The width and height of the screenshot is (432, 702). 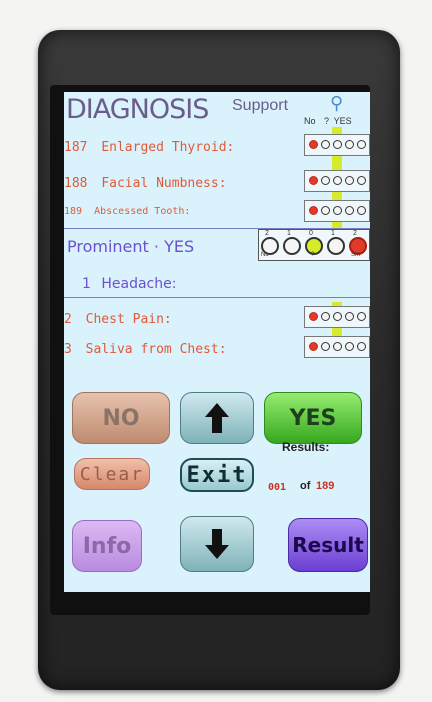 I want to click on current-symptom-number: 1, so click(x=86, y=284).